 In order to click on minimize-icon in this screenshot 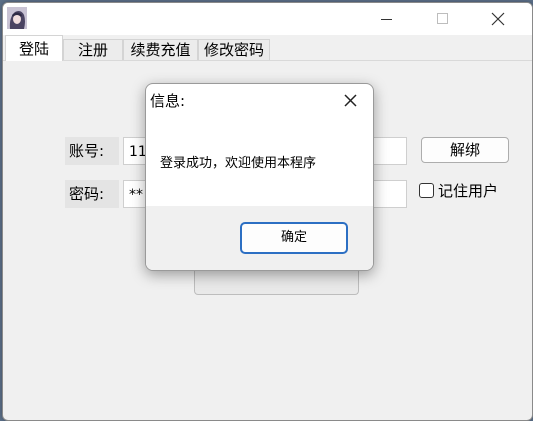, I will do `click(386, 19)`.